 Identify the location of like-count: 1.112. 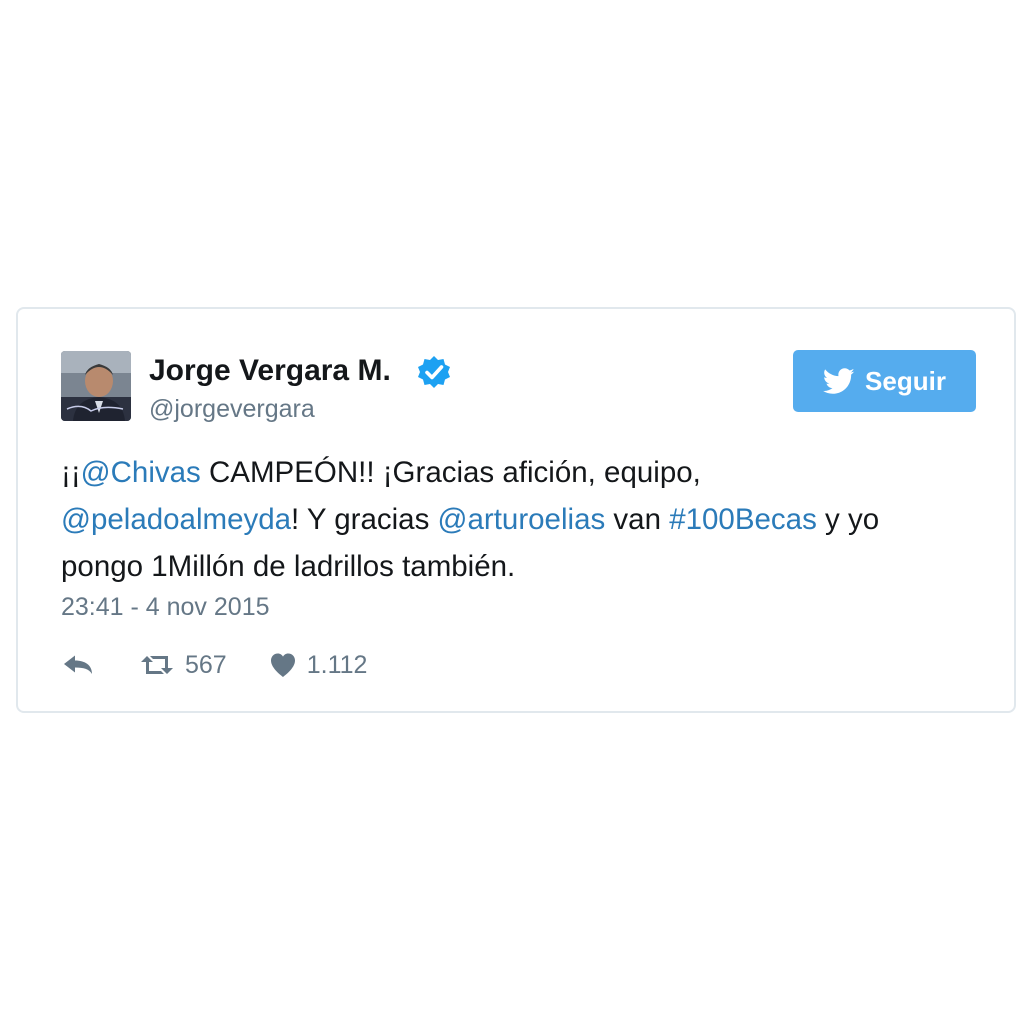
(337, 664).